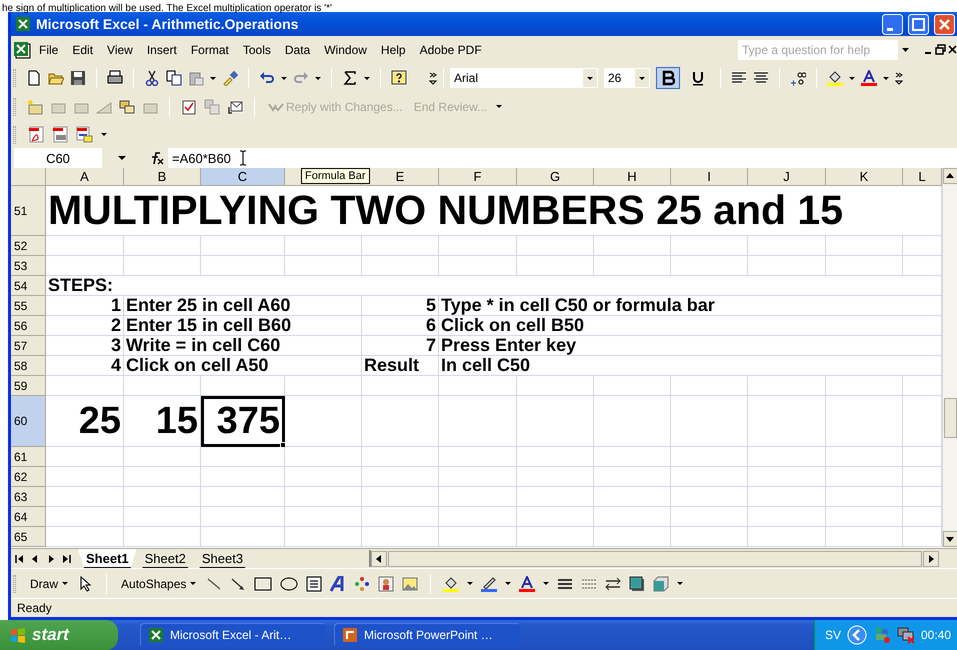 The image size is (957, 650). Describe the element at coordinates (864, 177) in the screenshot. I see `column-header: K` at that location.